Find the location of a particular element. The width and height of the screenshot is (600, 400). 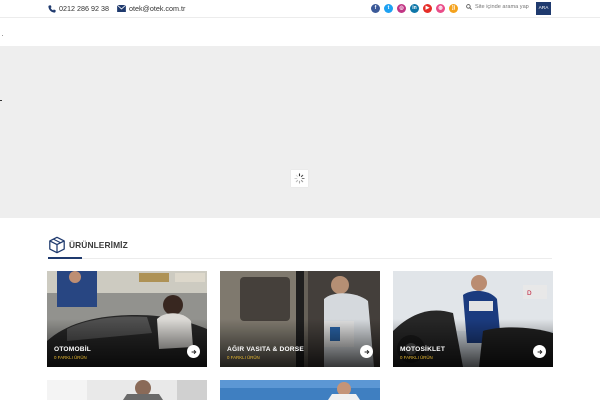

search-button: ARA is located at coordinates (543, 8).